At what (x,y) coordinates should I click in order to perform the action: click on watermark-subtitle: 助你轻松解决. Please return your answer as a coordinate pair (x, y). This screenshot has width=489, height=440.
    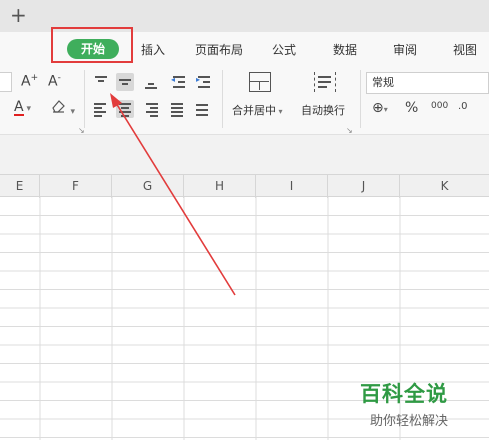
    Looking at the image, I should click on (409, 421).